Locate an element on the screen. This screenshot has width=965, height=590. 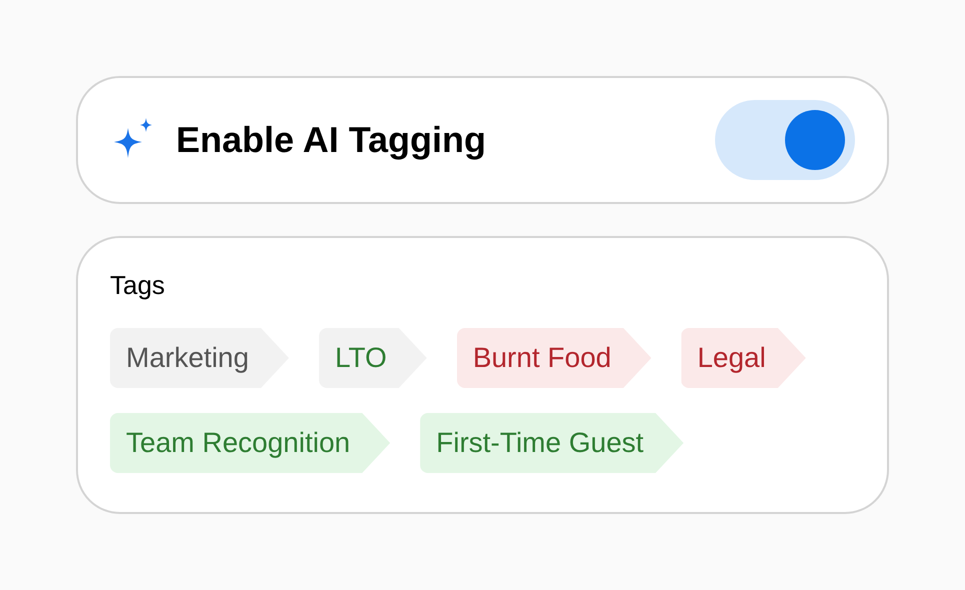
toggle-knob is located at coordinates (815, 140).